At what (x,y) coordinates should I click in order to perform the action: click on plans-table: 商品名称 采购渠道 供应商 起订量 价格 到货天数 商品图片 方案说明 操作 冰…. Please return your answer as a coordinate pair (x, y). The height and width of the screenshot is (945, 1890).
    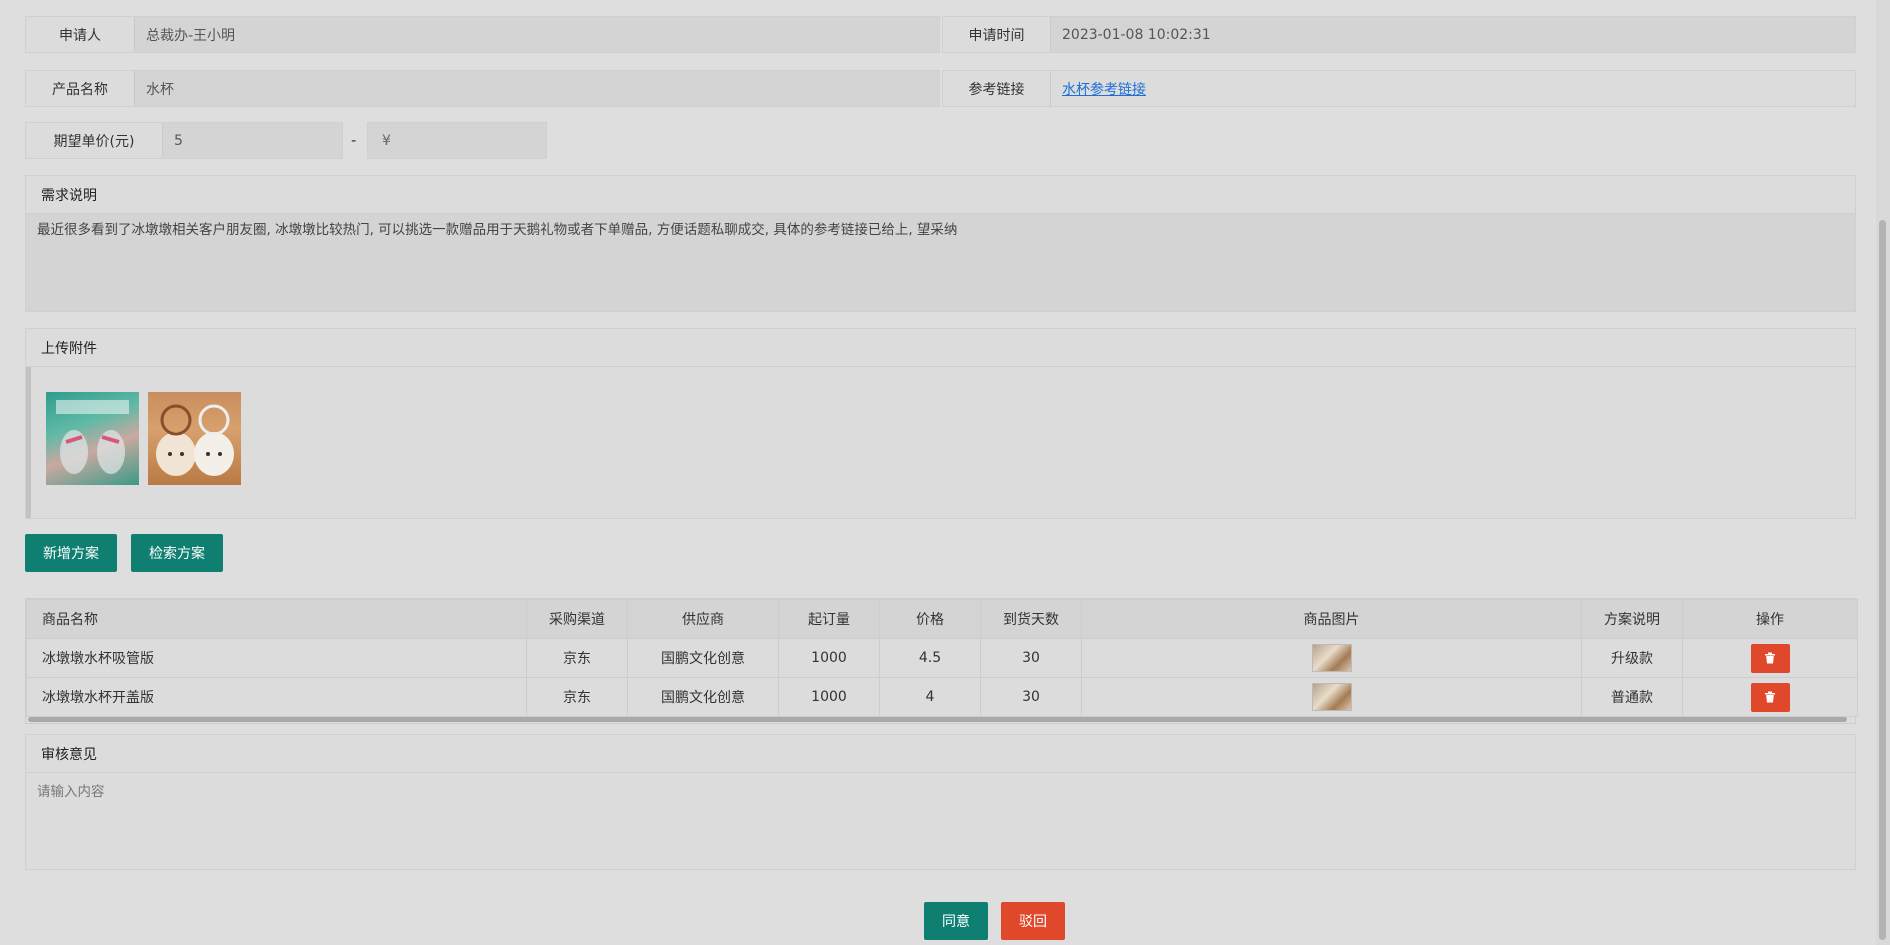
    Looking at the image, I should click on (942, 658).